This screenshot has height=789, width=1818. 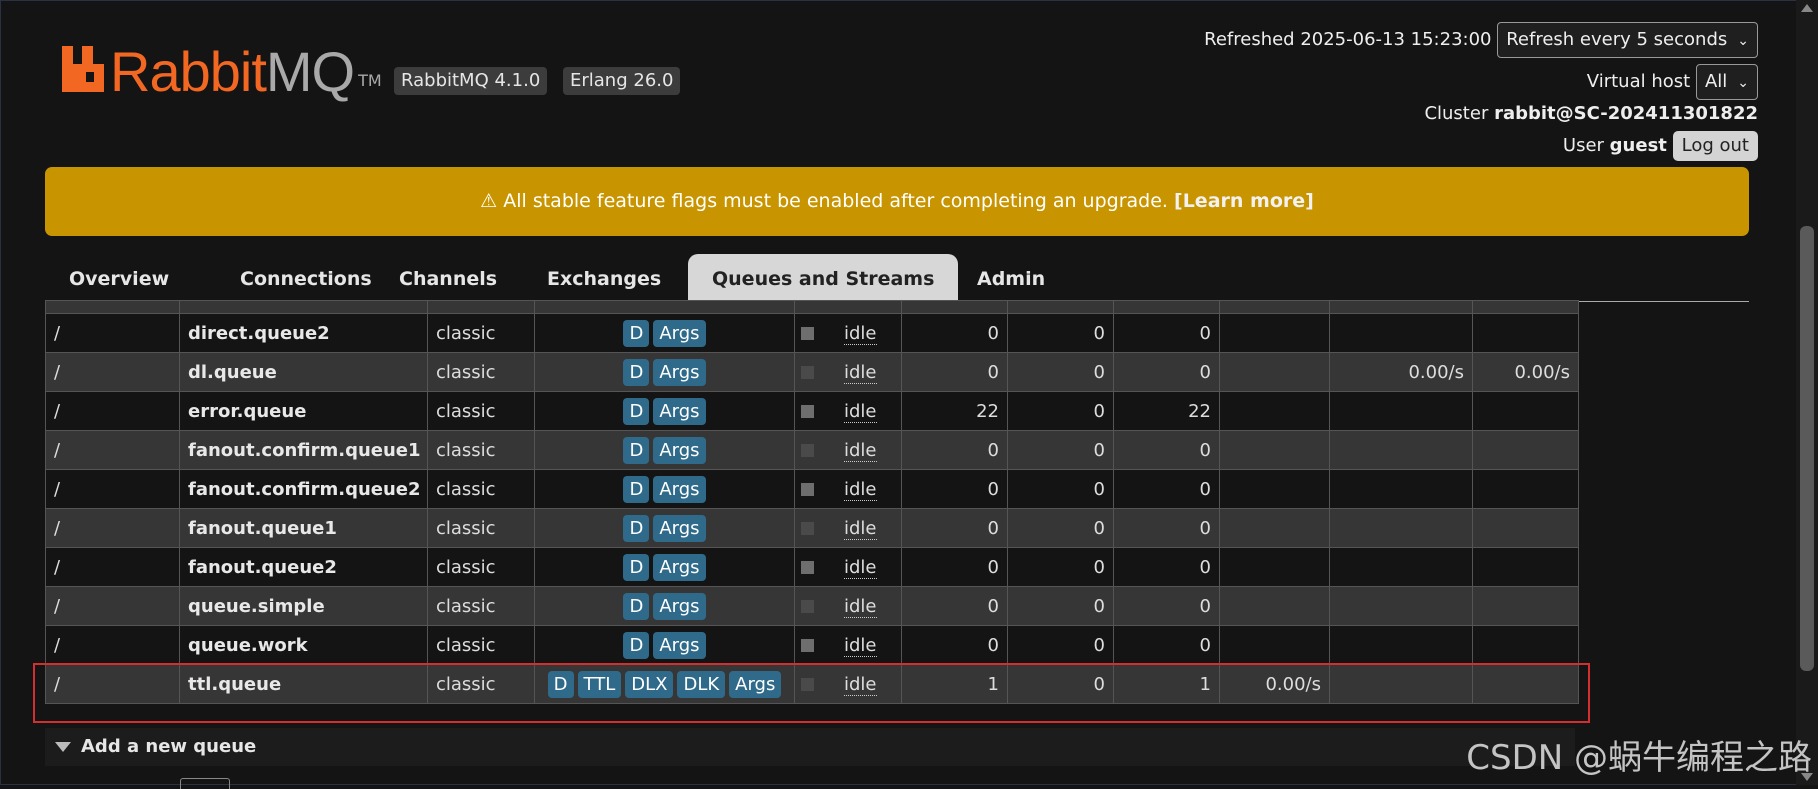 What do you see at coordinates (303, 372) in the screenshot?
I see `queue-name-link: dl.queue` at bounding box center [303, 372].